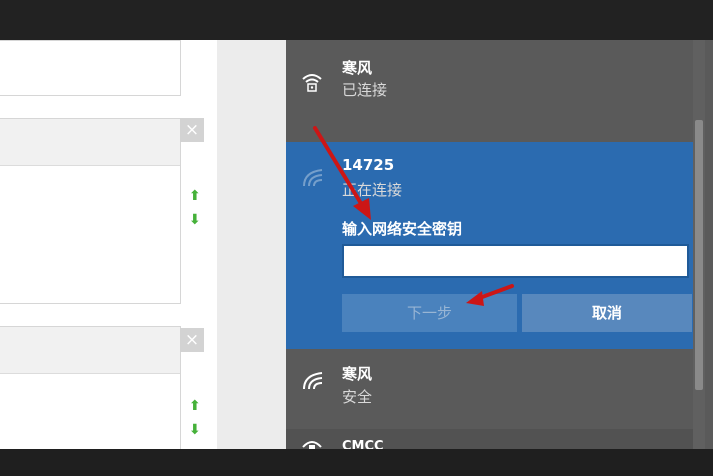 This screenshot has width=713, height=476. Describe the element at coordinates (356, 20) in the screenshot. I see `window-top-bar` at that location.